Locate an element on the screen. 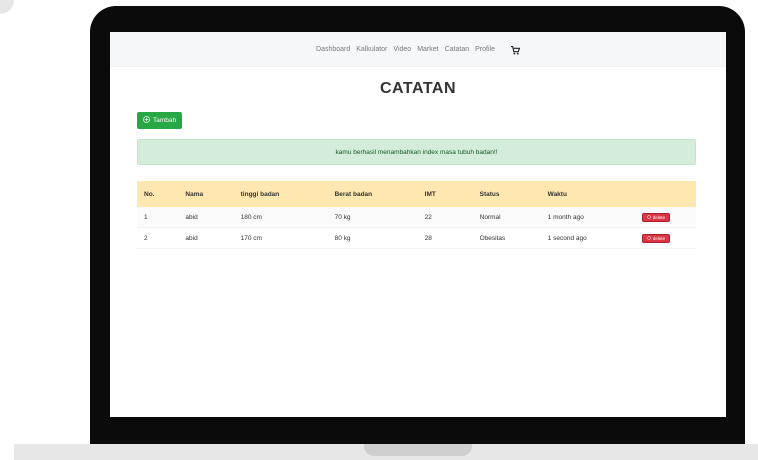 The height and width of the screenshot is (460, 758). nav-video: Video is located at coordinates (402, 49).